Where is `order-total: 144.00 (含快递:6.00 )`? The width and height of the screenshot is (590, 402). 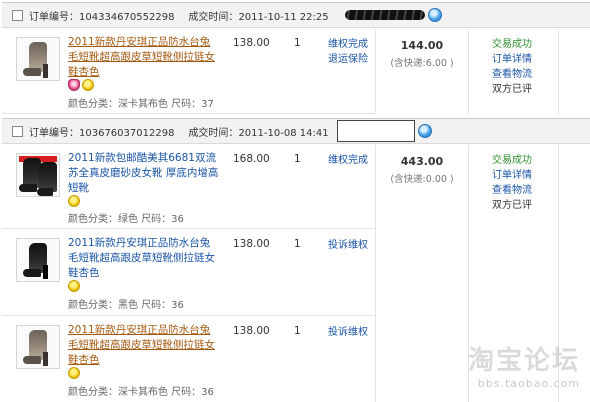 order-total: 144.00 (含快递:6.00 ) is located at coordinates (422, 49).